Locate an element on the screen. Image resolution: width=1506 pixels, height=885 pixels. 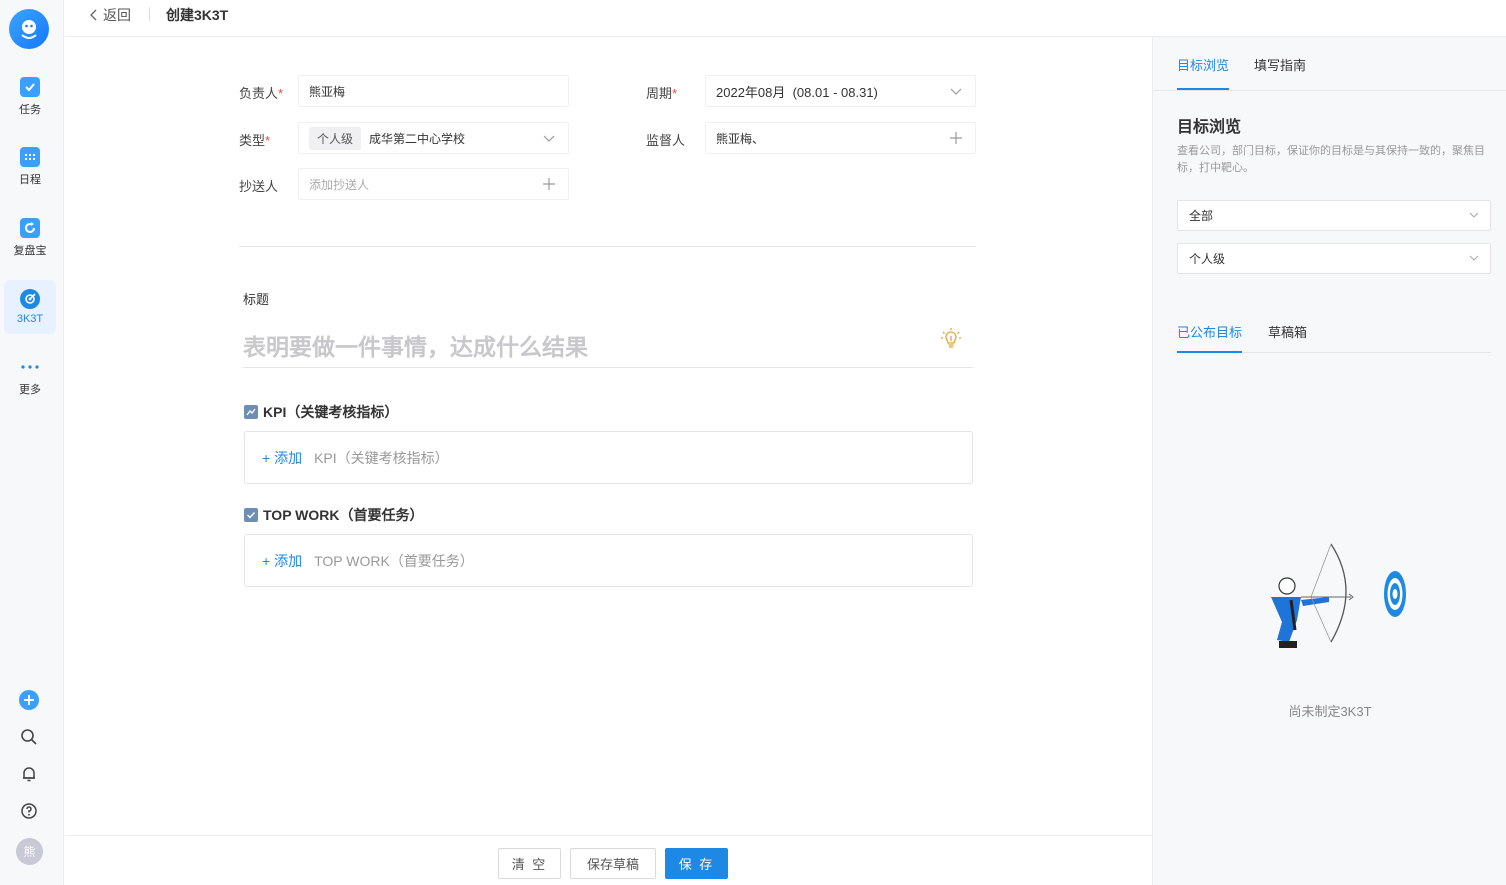
panel-title: 目标浏览 is located at coordinates (1209, 127).